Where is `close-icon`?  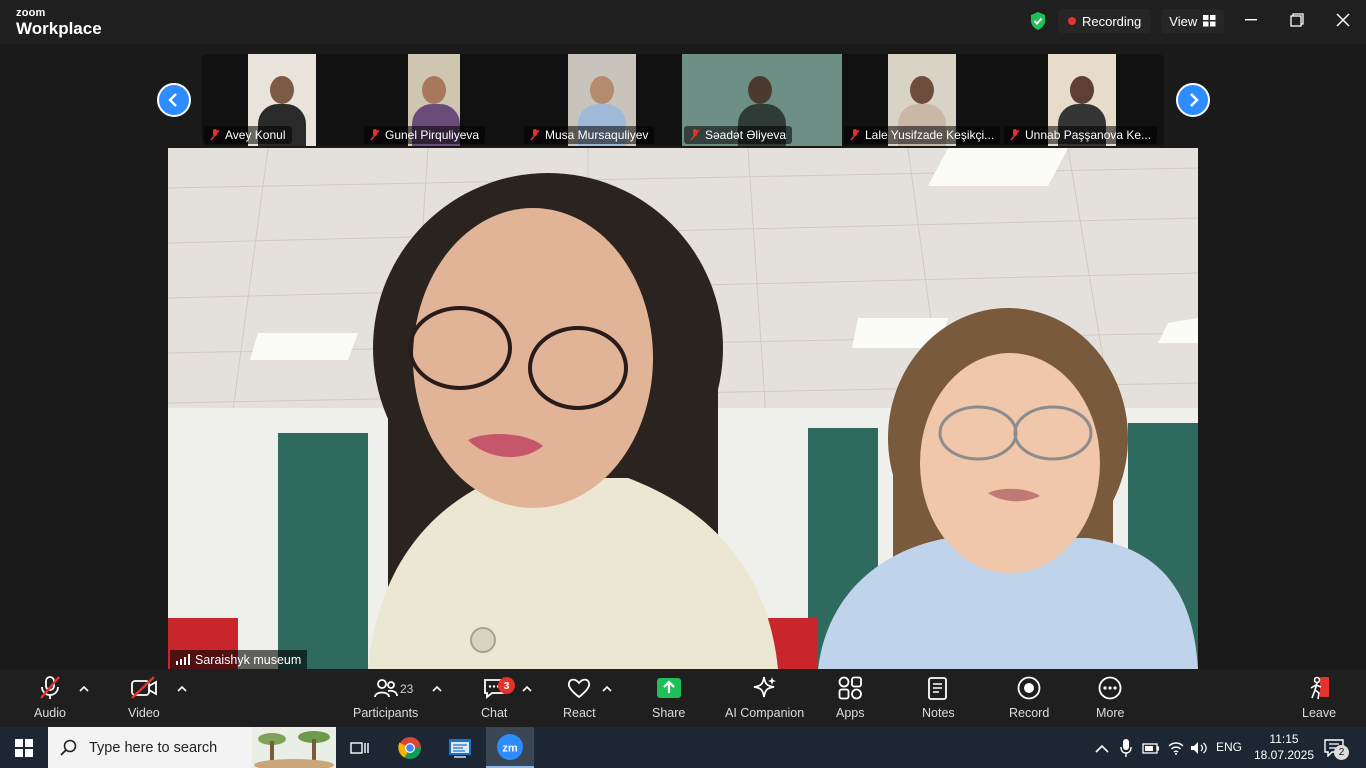
close-icon is located at coordinates (1343, 20).